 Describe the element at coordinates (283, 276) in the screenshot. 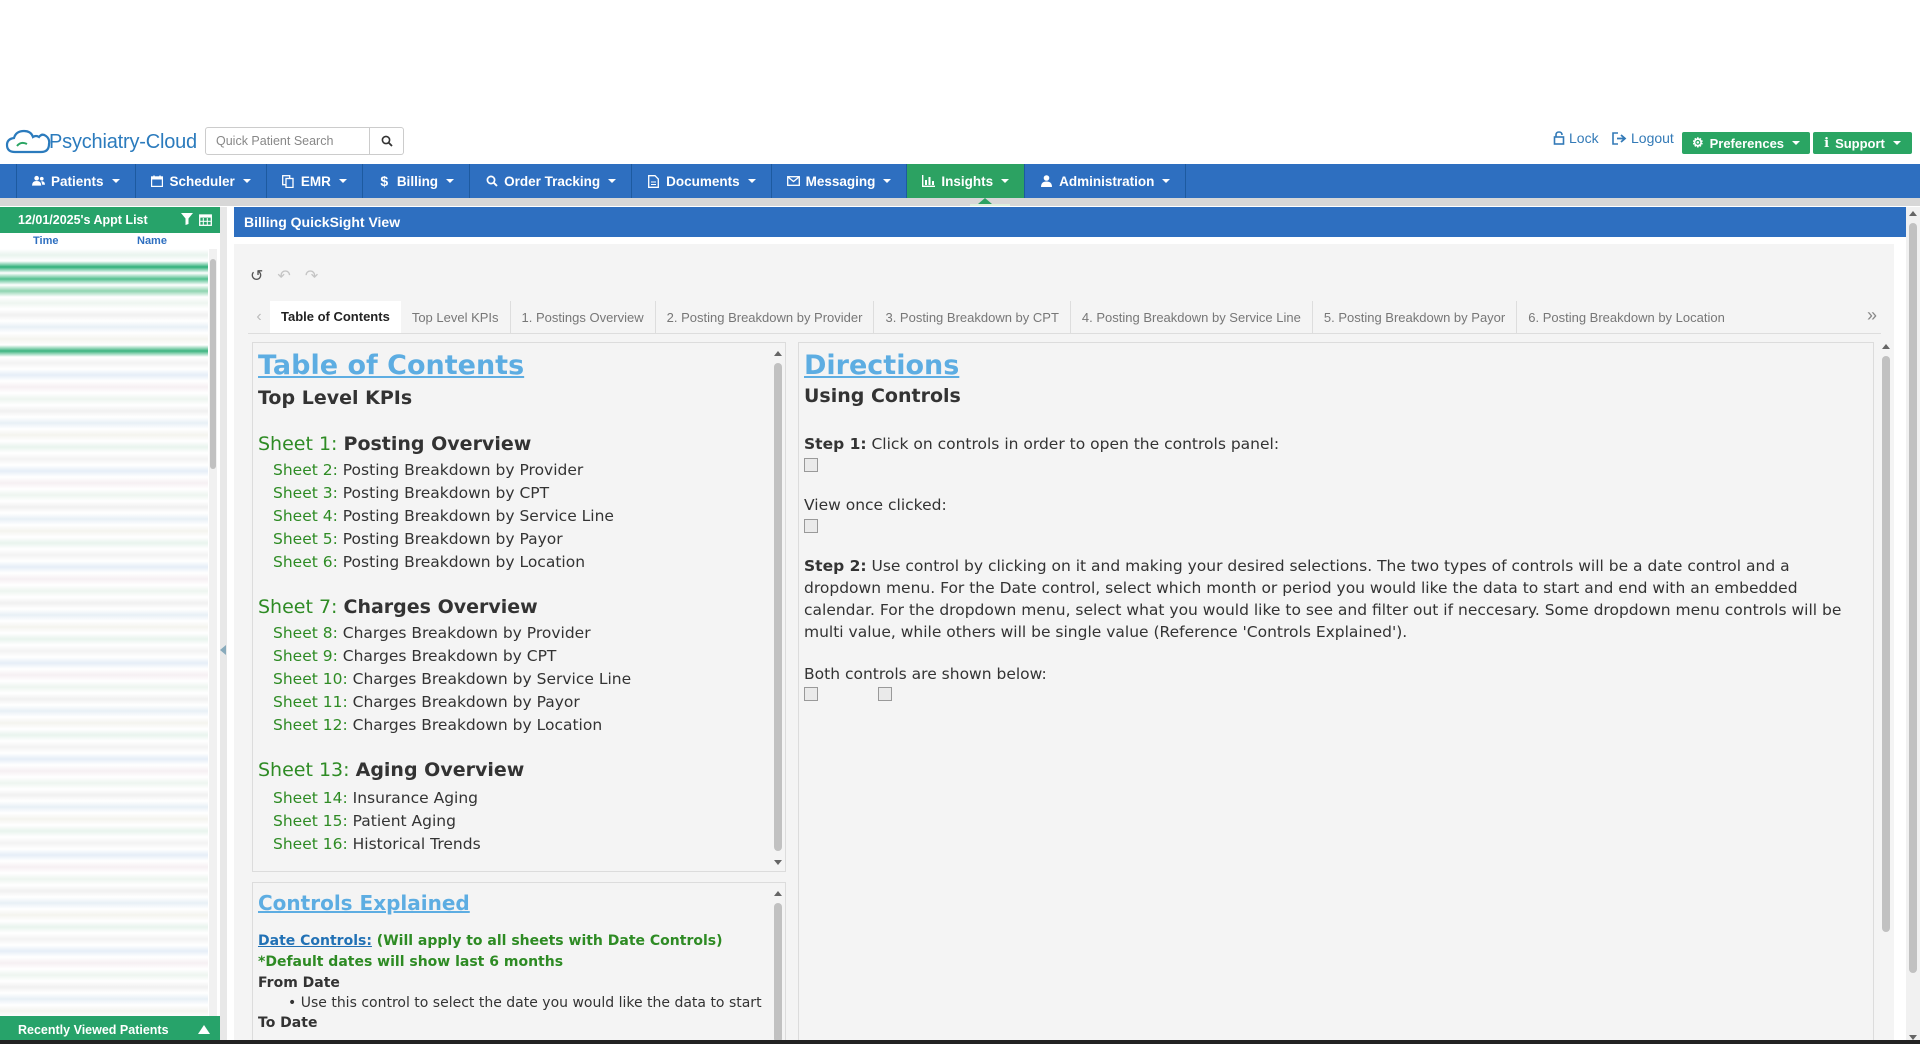

I see `undo-icon: ↶` at that location.